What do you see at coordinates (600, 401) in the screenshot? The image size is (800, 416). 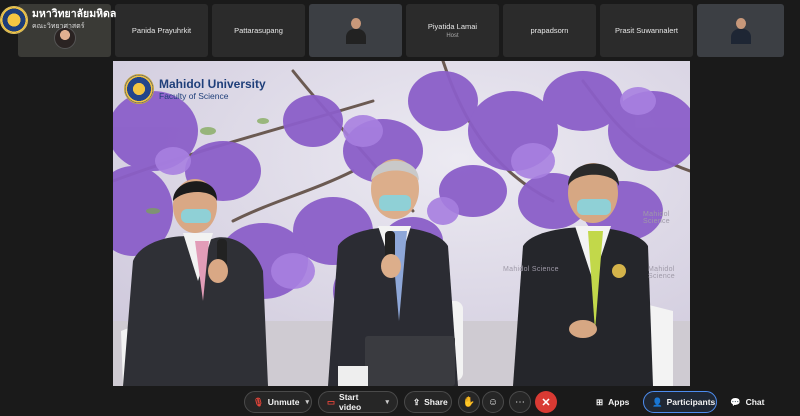 I see `apps-icon: ⊞` at bounding box center [600, 401].